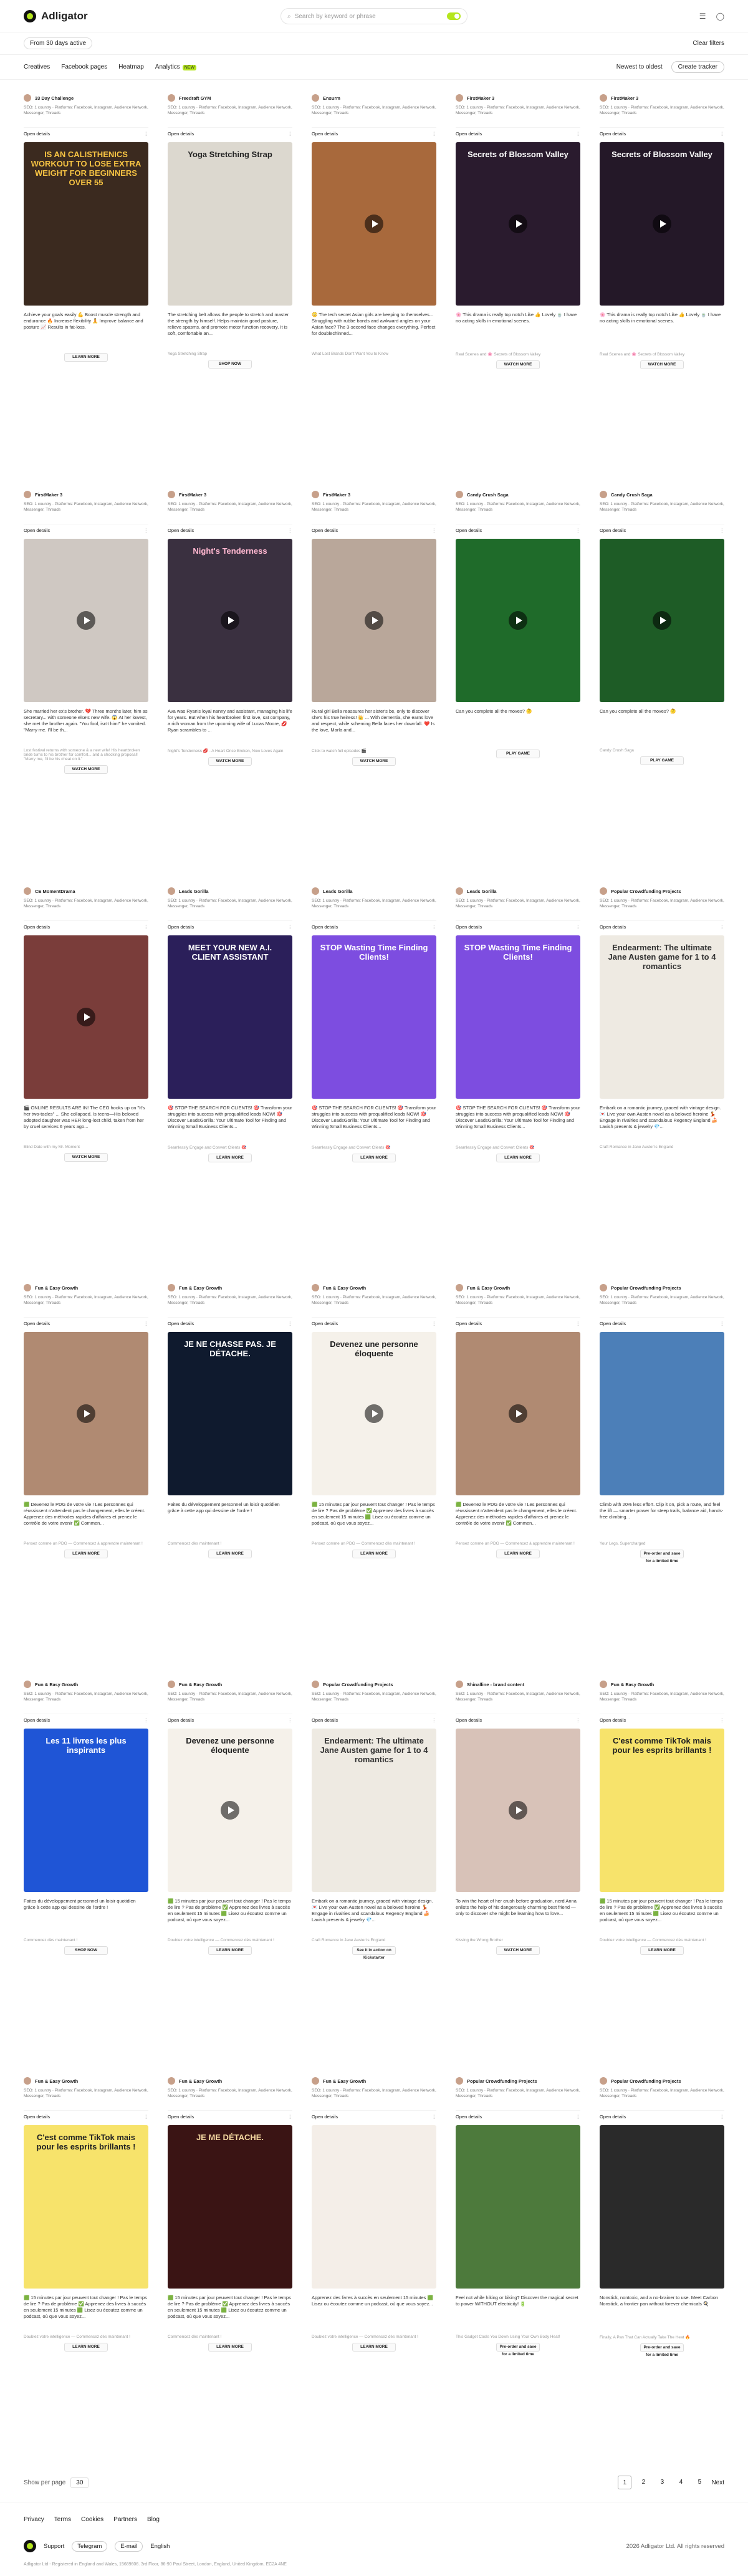  Describe the element at coordinates (681, 2482) in the screenshot. I see `page-4: 4` at that location.